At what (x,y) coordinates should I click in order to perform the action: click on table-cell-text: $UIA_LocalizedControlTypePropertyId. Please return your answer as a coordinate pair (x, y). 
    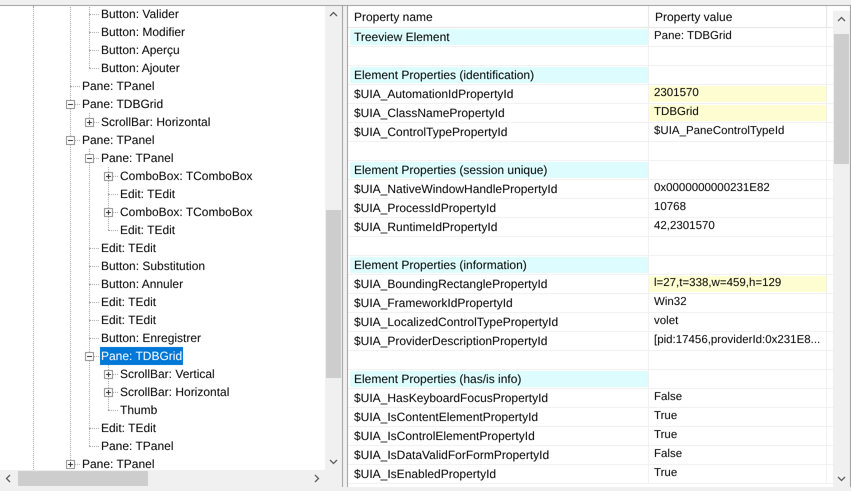
    Looking at the image, I should click on (456, 322).